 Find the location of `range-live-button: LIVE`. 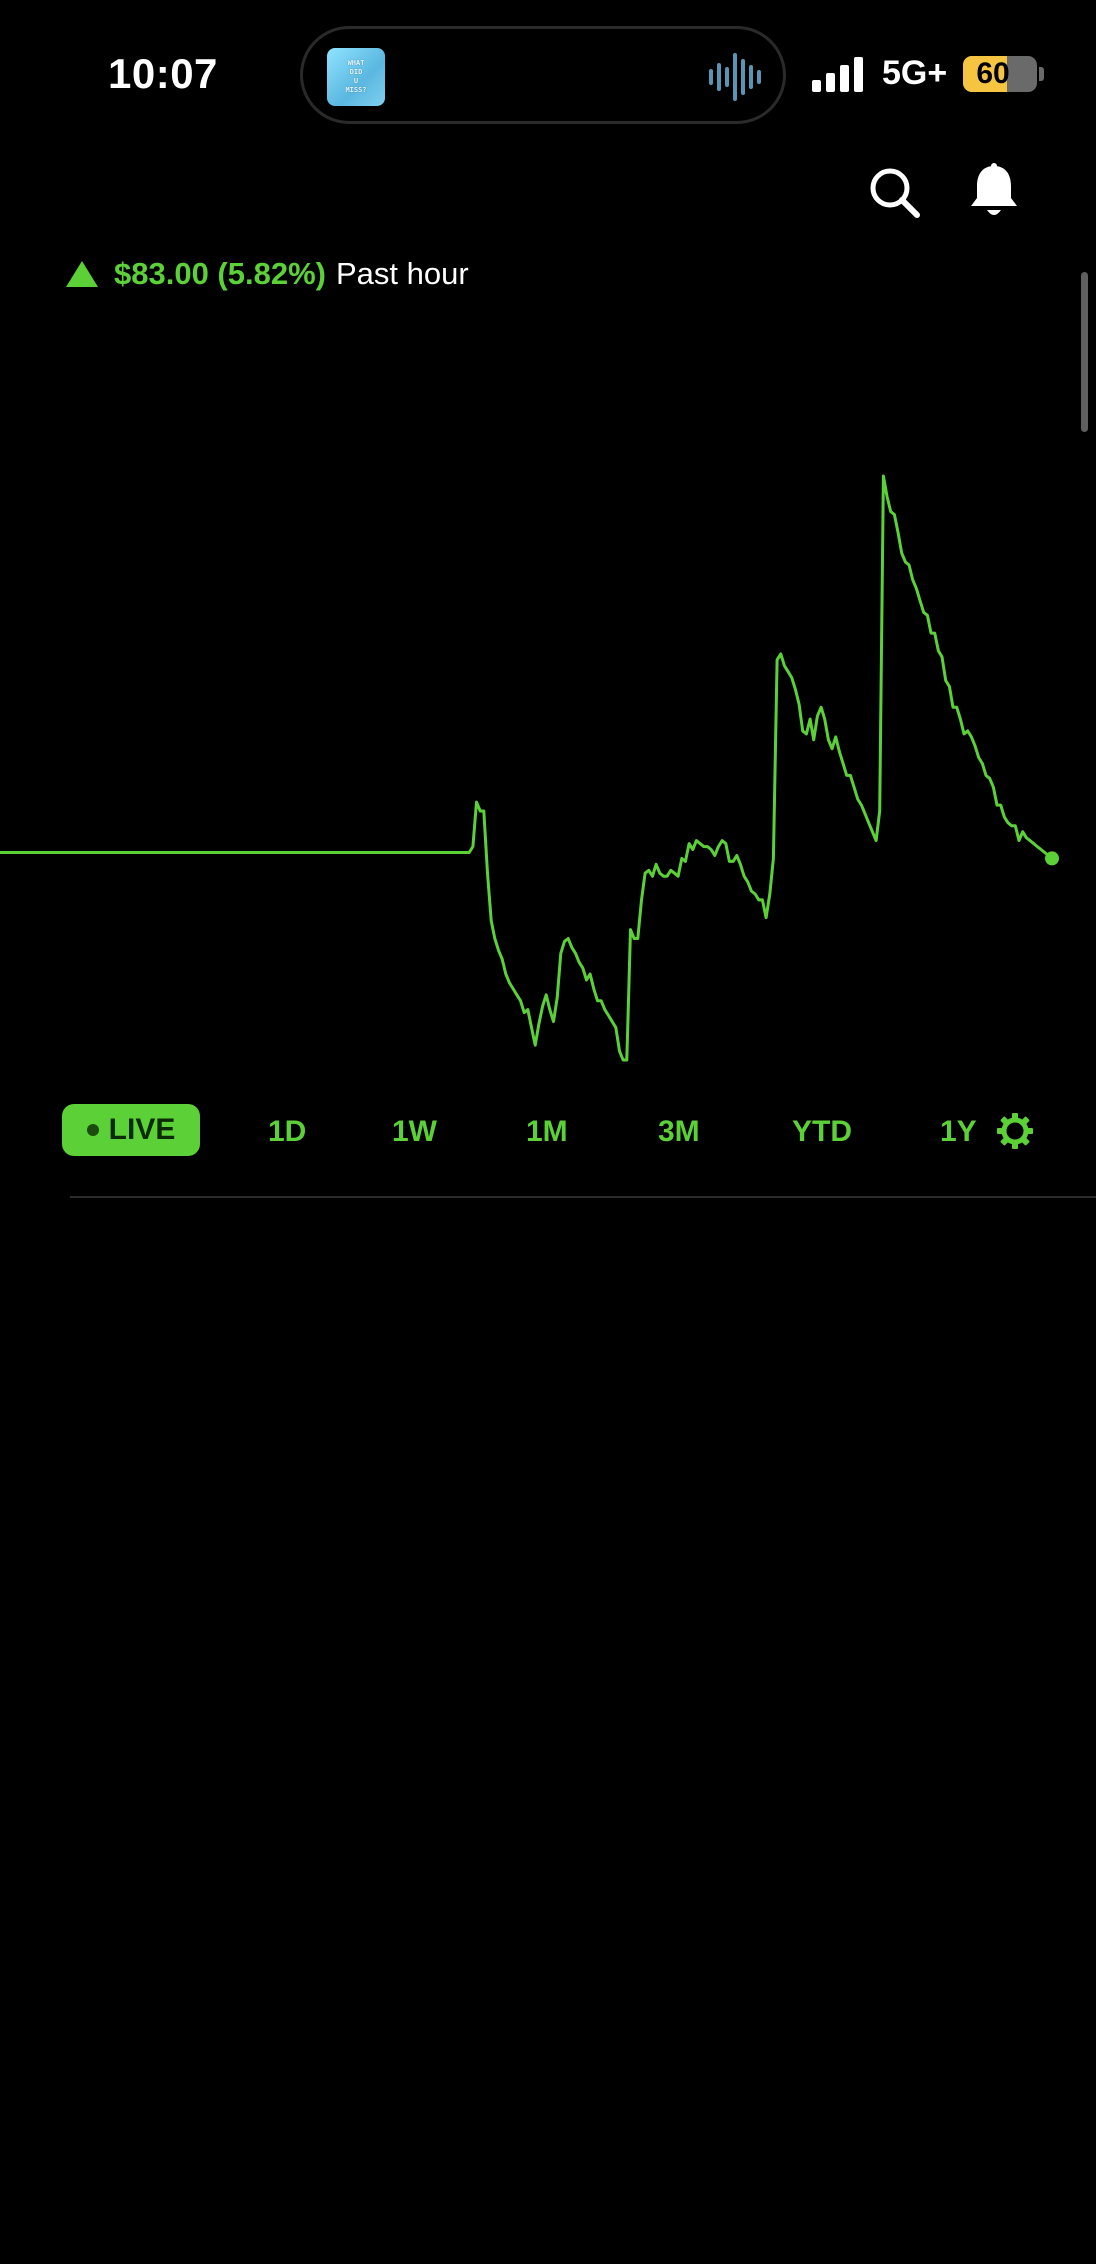

range-live-button: LIVE is located at coordinates (131, 1130).